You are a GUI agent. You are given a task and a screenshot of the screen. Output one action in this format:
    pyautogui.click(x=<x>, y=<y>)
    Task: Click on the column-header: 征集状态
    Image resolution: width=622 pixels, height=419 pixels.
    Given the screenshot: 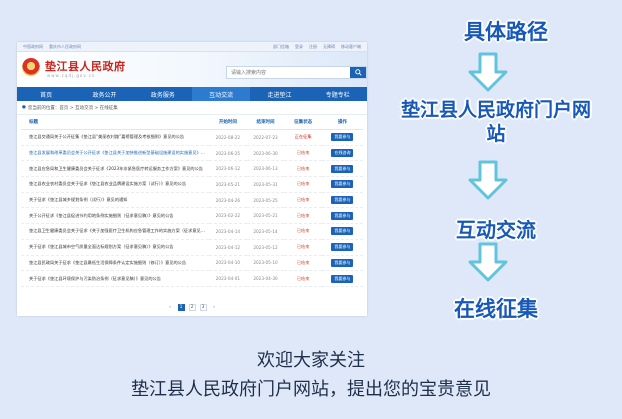 What is the action you would take?
    pyautogui.click(x=303, y=122)
    